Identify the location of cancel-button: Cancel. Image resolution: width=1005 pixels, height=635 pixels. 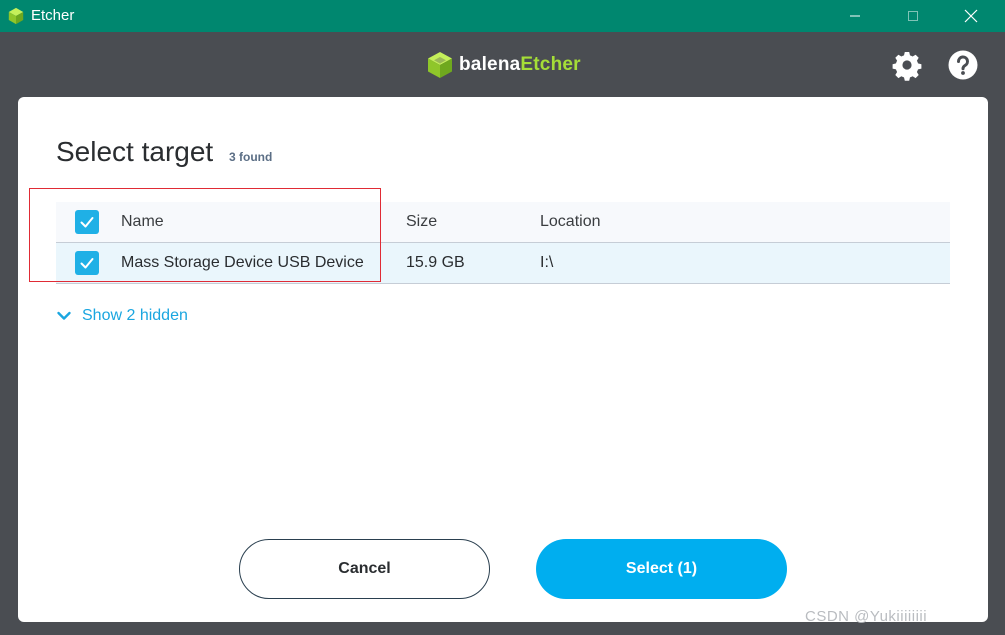
(364, 569).